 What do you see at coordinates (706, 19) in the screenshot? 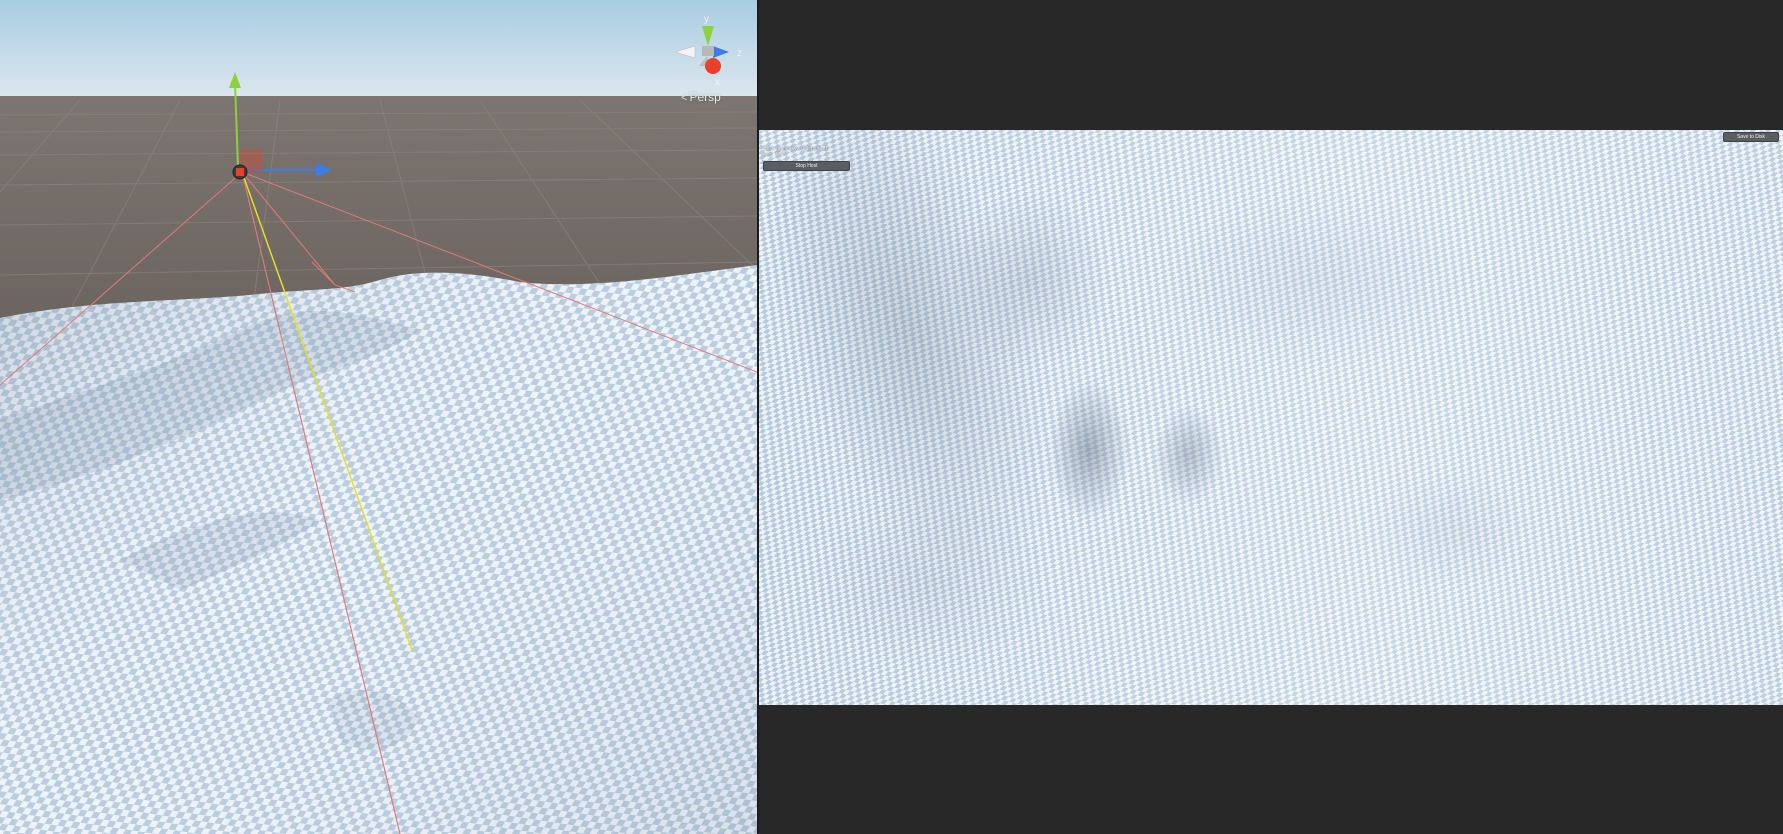
I see `gizmo-axis-y-label: y` at bounding box center [706, 19].